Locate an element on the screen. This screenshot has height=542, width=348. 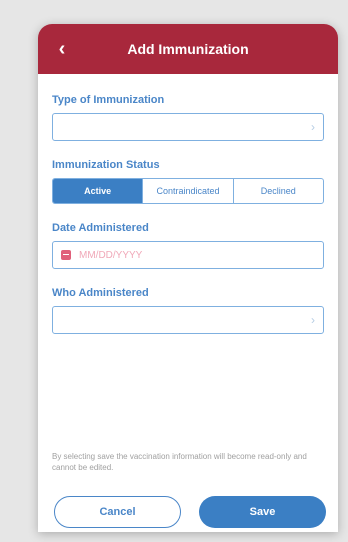
cancel-button: Cancel is located at coordinates (117, 512).